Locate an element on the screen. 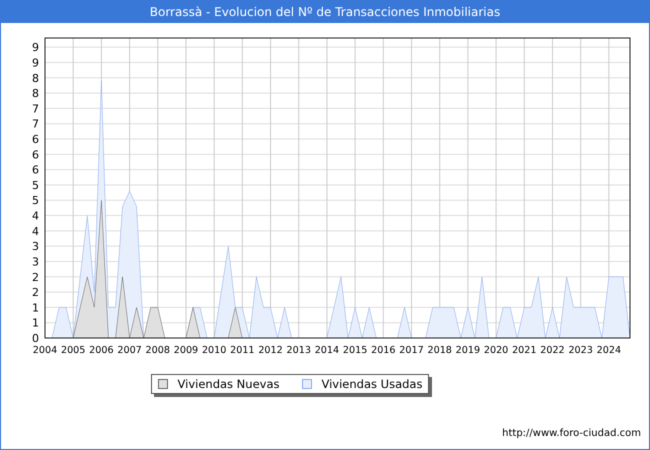 The image size is (650, 450). legend-label: Viviendas Nuevas is located at coordinates (229, 384).